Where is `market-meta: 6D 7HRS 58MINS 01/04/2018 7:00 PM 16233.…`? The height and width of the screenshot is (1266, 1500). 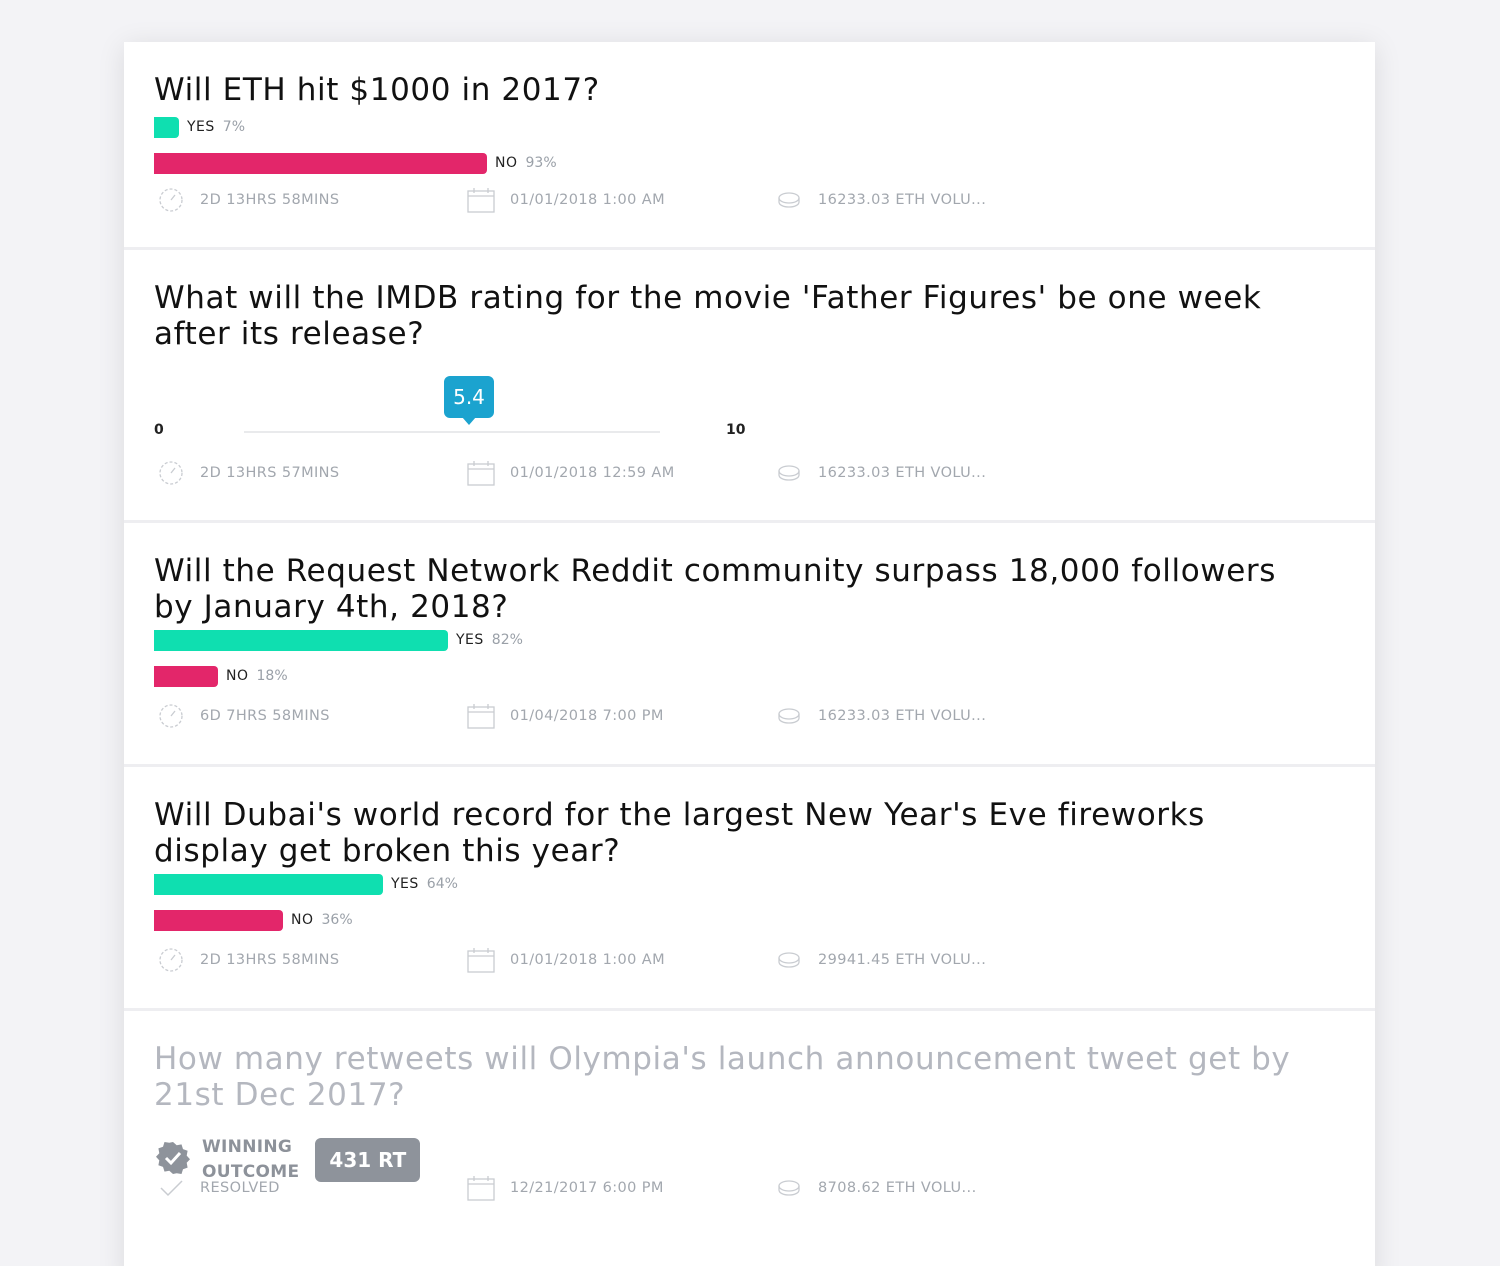 market-meta: 6D 7HRS 58MINS 01/04/2018 7:00 PM 16233.… is located at coordinates (749, 716).